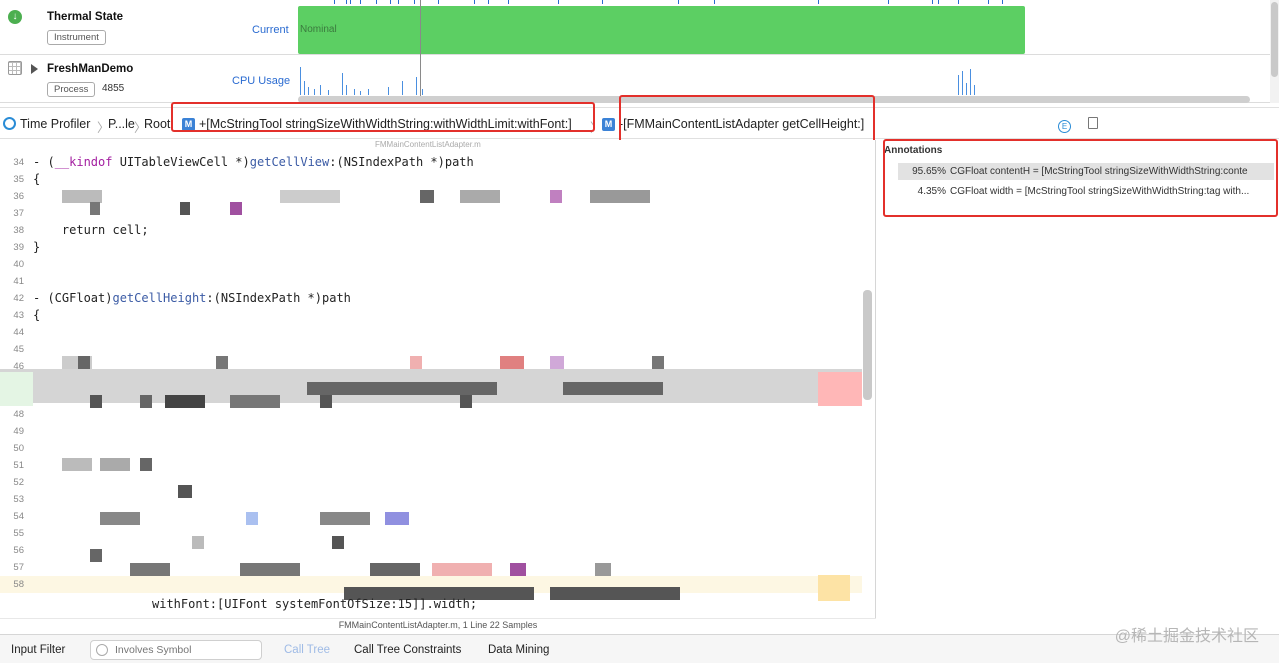  Describe the element at coordinates (18, 584) in the screenshot. I see `line-number: 58` at that location.